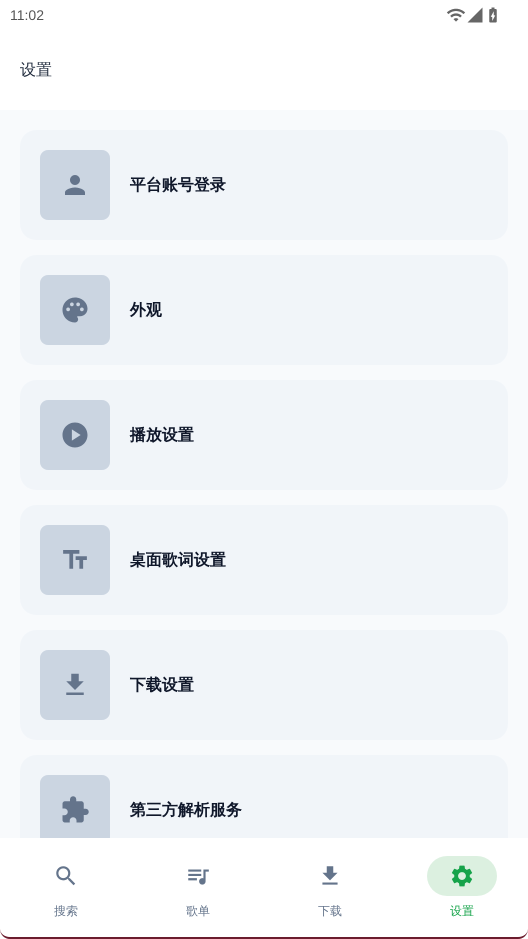  Describe the element at coordinates (178, 185) in the screenshot. I see `settings-label: 平台账号登录` at that location.